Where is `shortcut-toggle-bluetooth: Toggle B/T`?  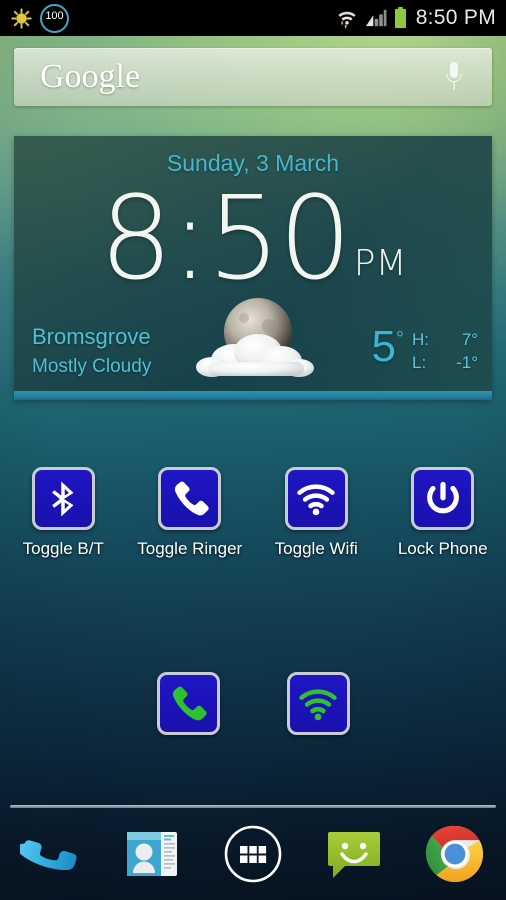
shortcut-toggle-bluetooth: Toggle B/T is located at coordinates (63, 513).